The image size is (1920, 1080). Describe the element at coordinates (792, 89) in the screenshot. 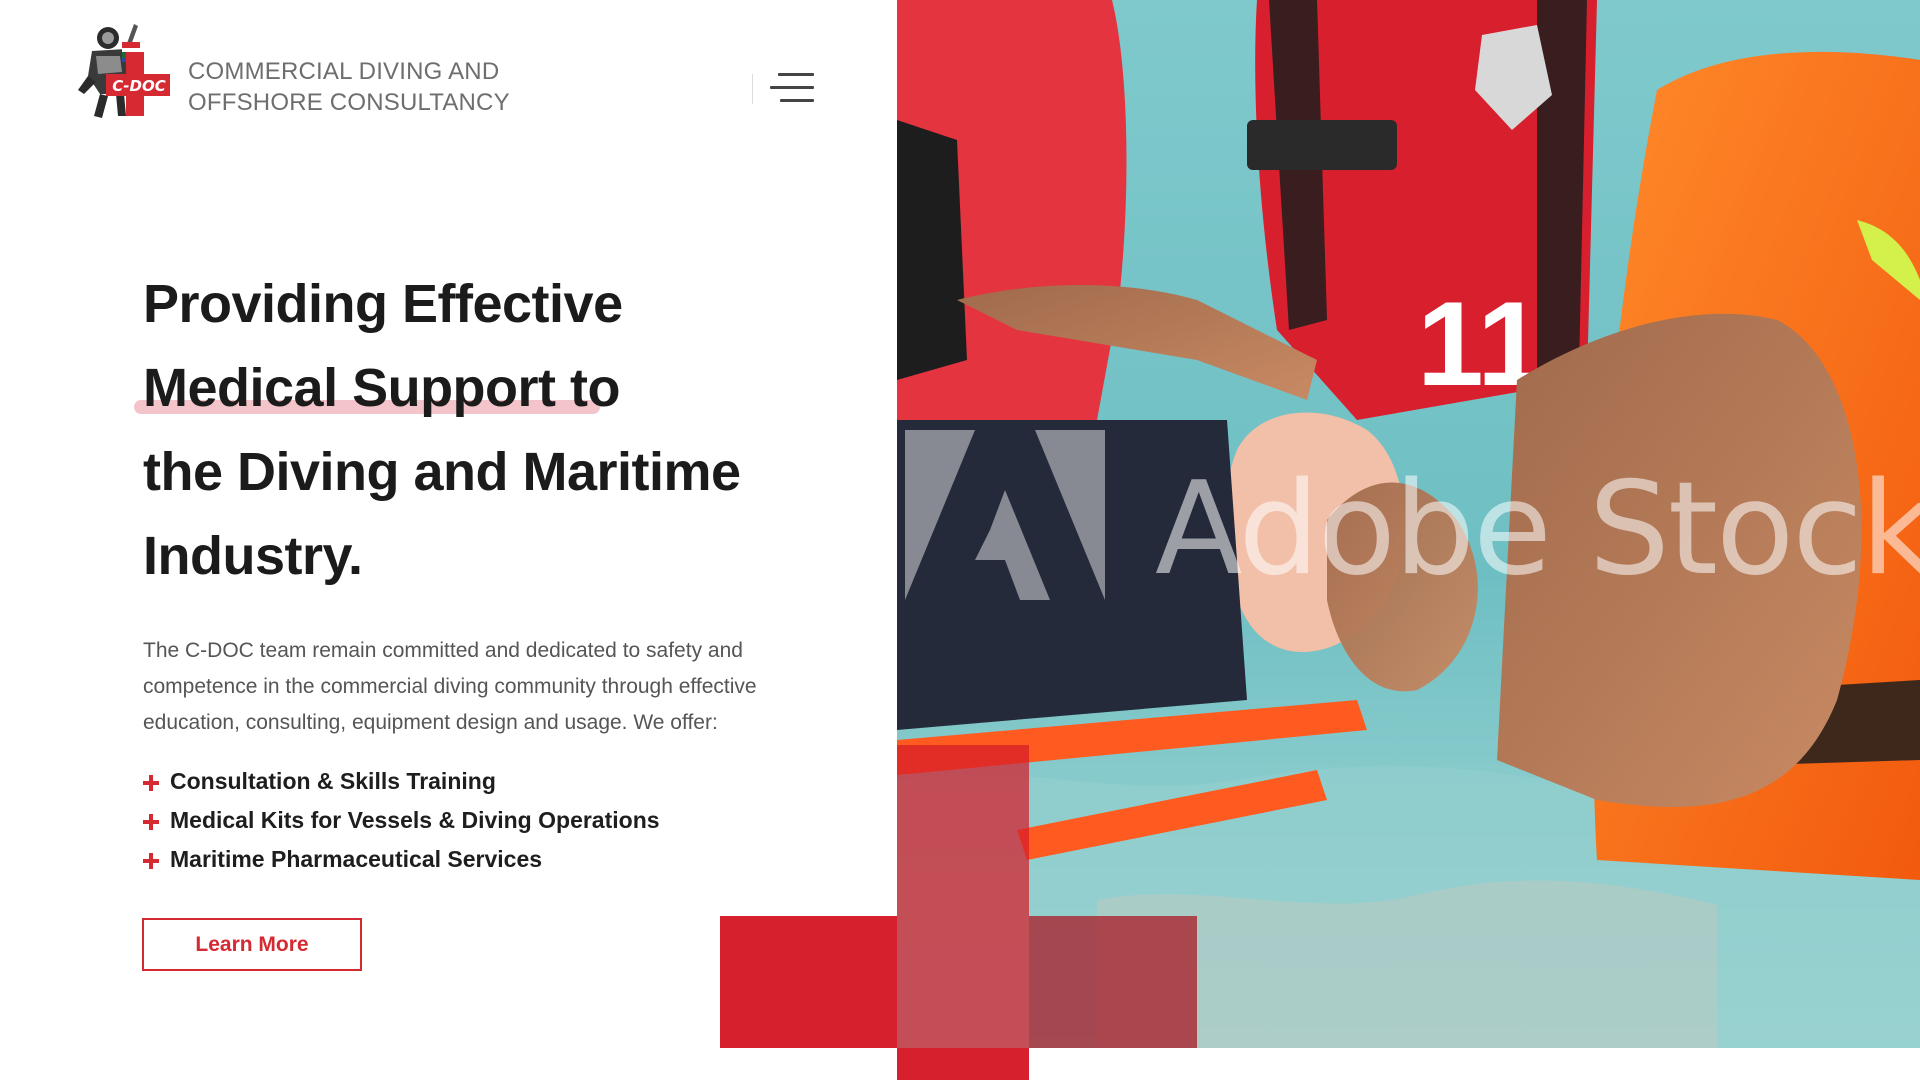

I see `menu-button` at that location.